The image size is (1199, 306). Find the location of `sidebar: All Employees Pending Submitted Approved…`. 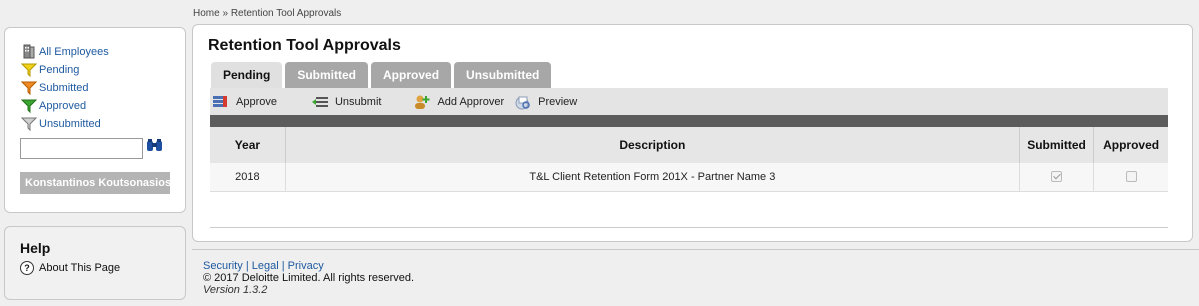

sidebar: All Employees Pending Submitted Approved… is located at coordinates (95, 120).